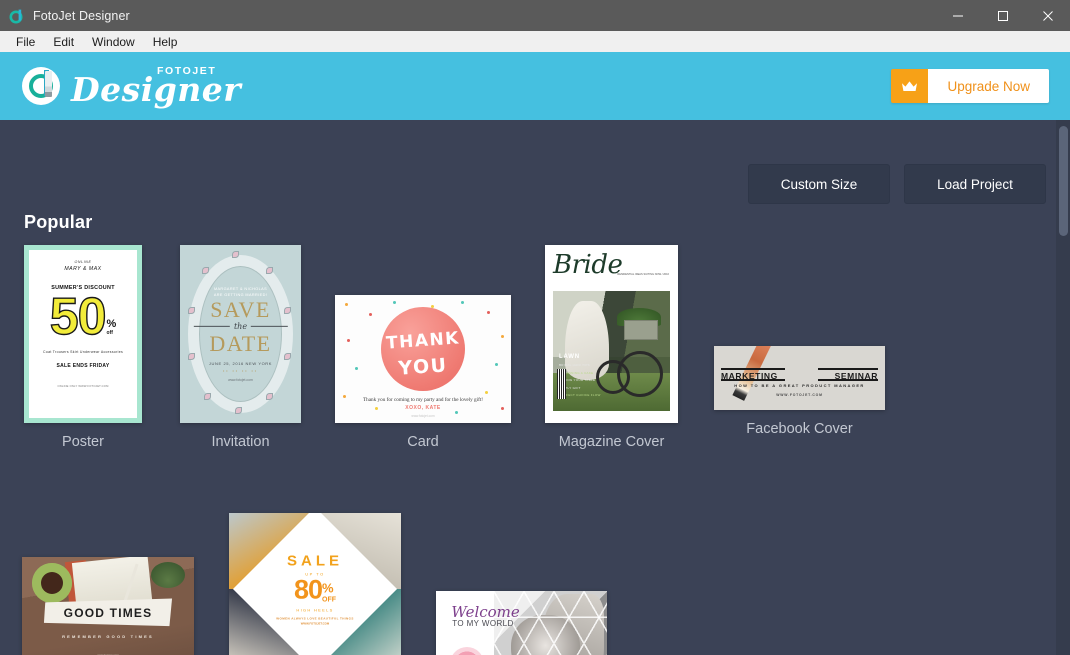 This screenshot has width=1070, height=655. What do you see at coordinates (63, 42) in the screenshot?
I see `menu-item-edit: Edit` at bounding box center [63, 42].